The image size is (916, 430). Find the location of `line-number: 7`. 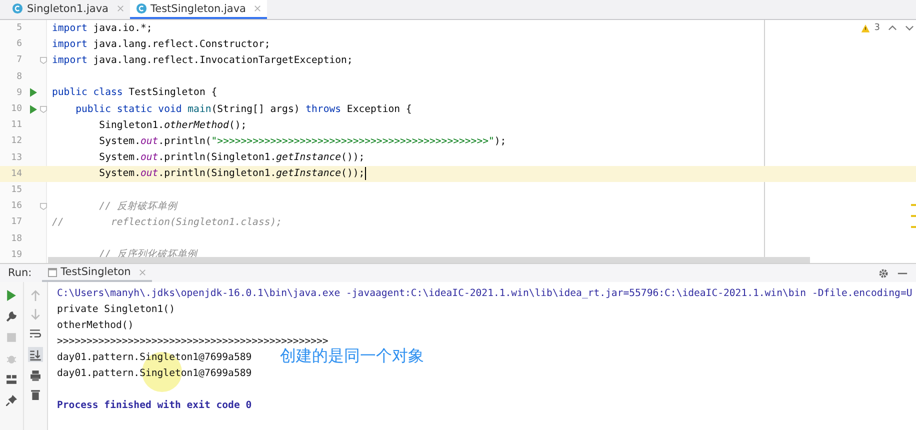

line-number: 7 is located at coordinates (19, 60).